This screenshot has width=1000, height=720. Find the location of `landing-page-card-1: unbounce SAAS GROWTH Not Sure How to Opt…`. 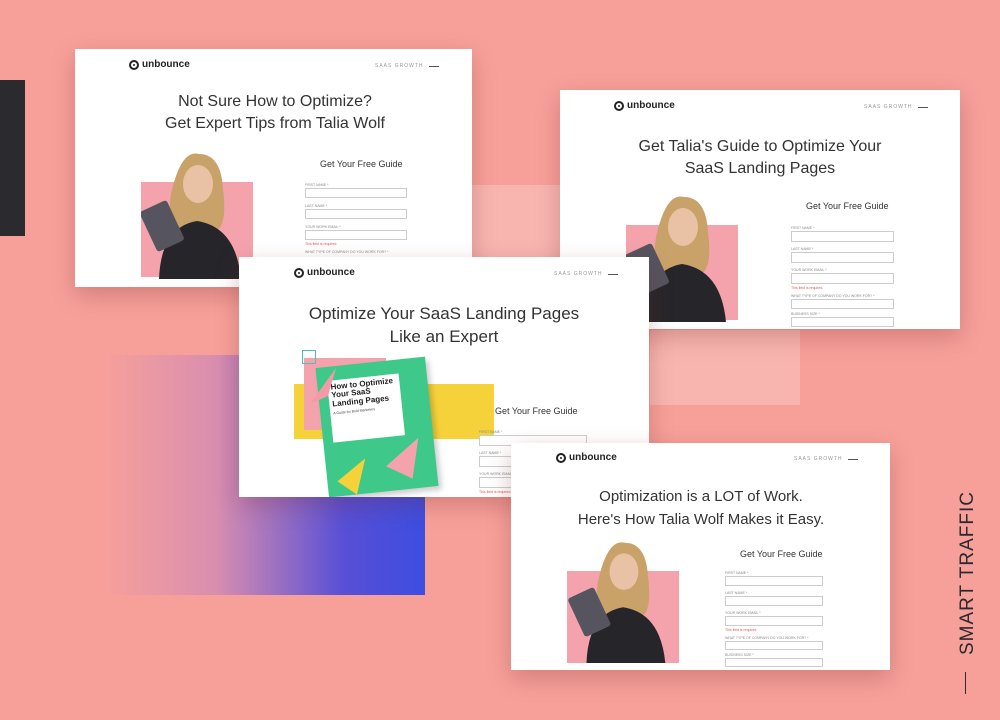

landing-page-card-1: unbounce SAAS GROWTH Not Sure How to Opt… is located at coordinates (273, 168).